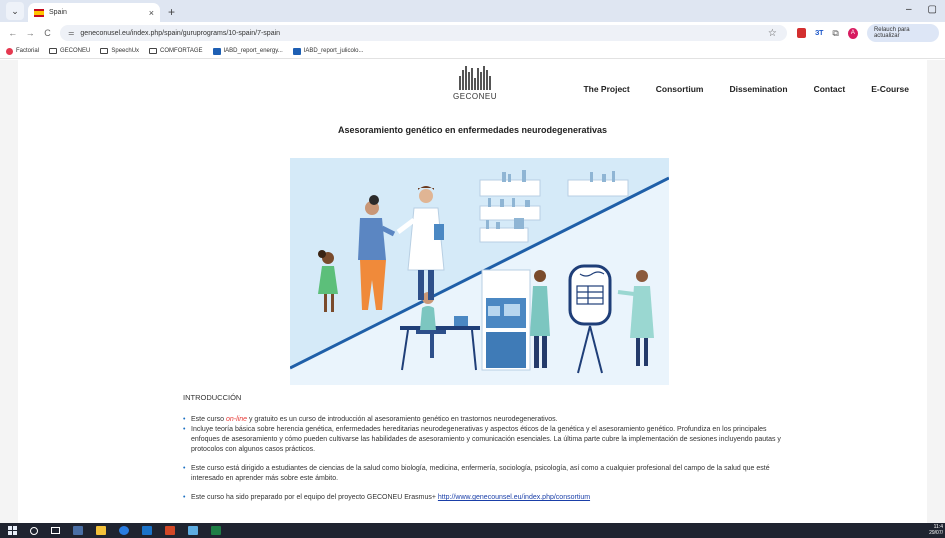 The width and height of the screenshot is (945, 538). What do you see at coordinates (830, 89) in the screenshot?
I see `nav-contact: Contact` at bounding box center [830, 89].